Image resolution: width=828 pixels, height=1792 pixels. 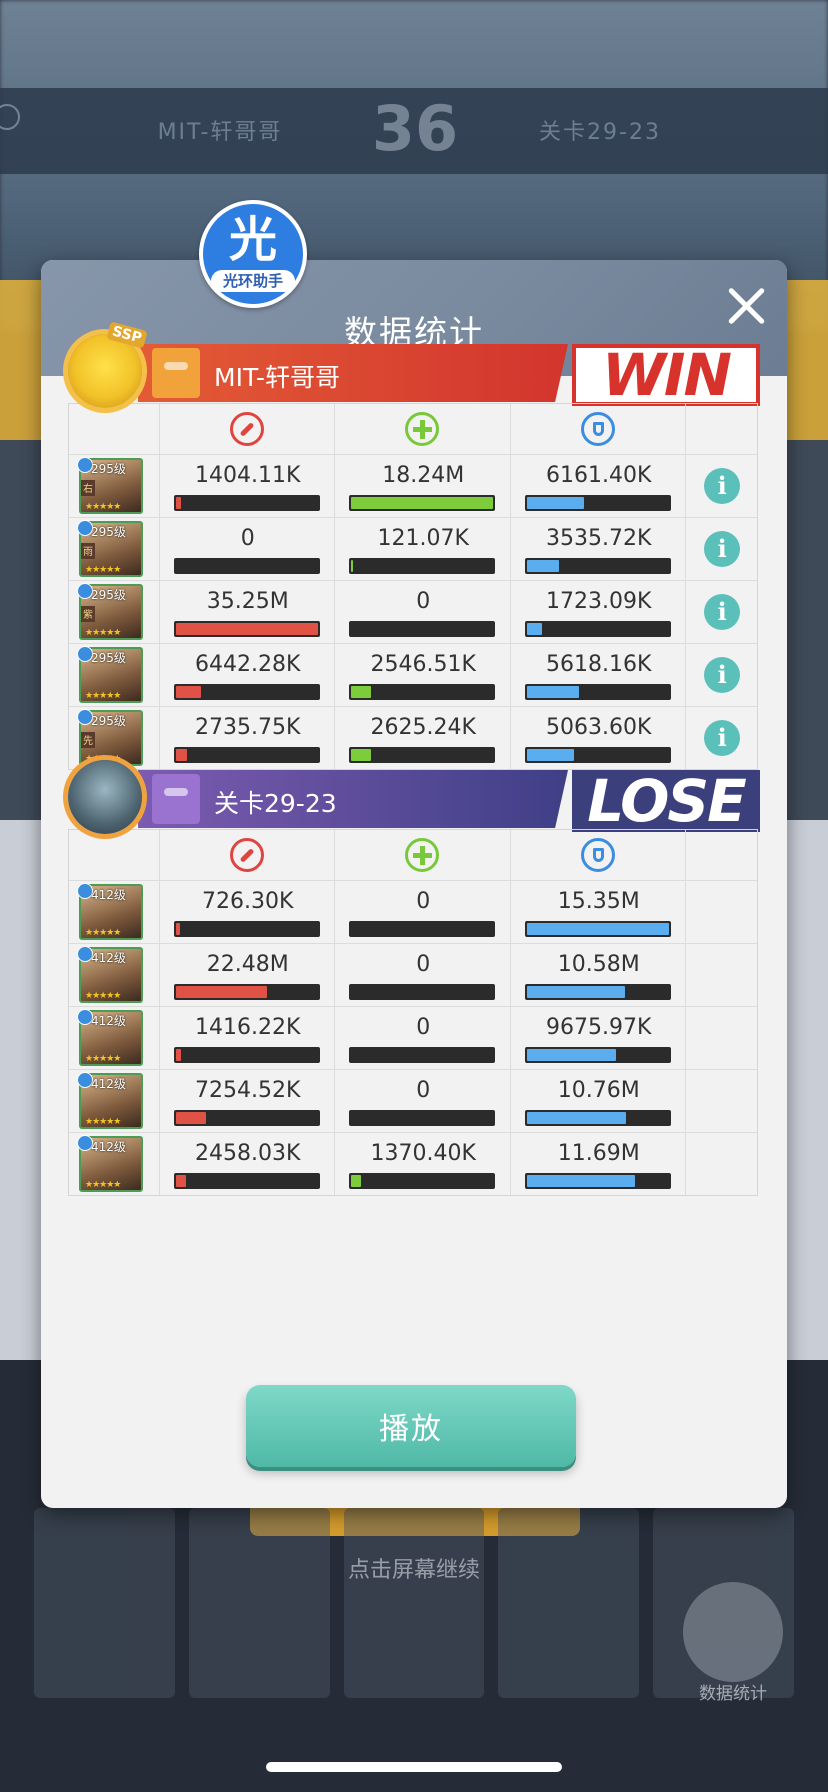 I want to click on sword-icon, so click(x=246, y=855).